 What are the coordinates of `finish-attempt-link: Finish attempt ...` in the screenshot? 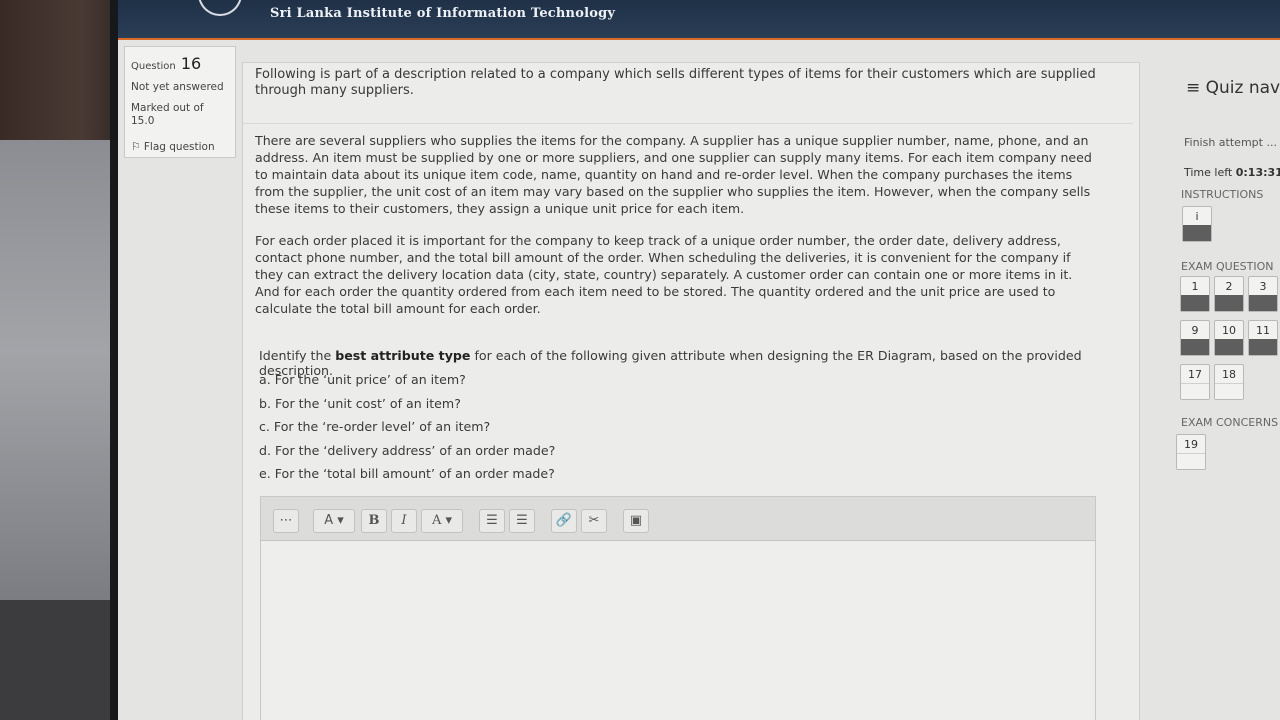 It's located at (1230, 142).